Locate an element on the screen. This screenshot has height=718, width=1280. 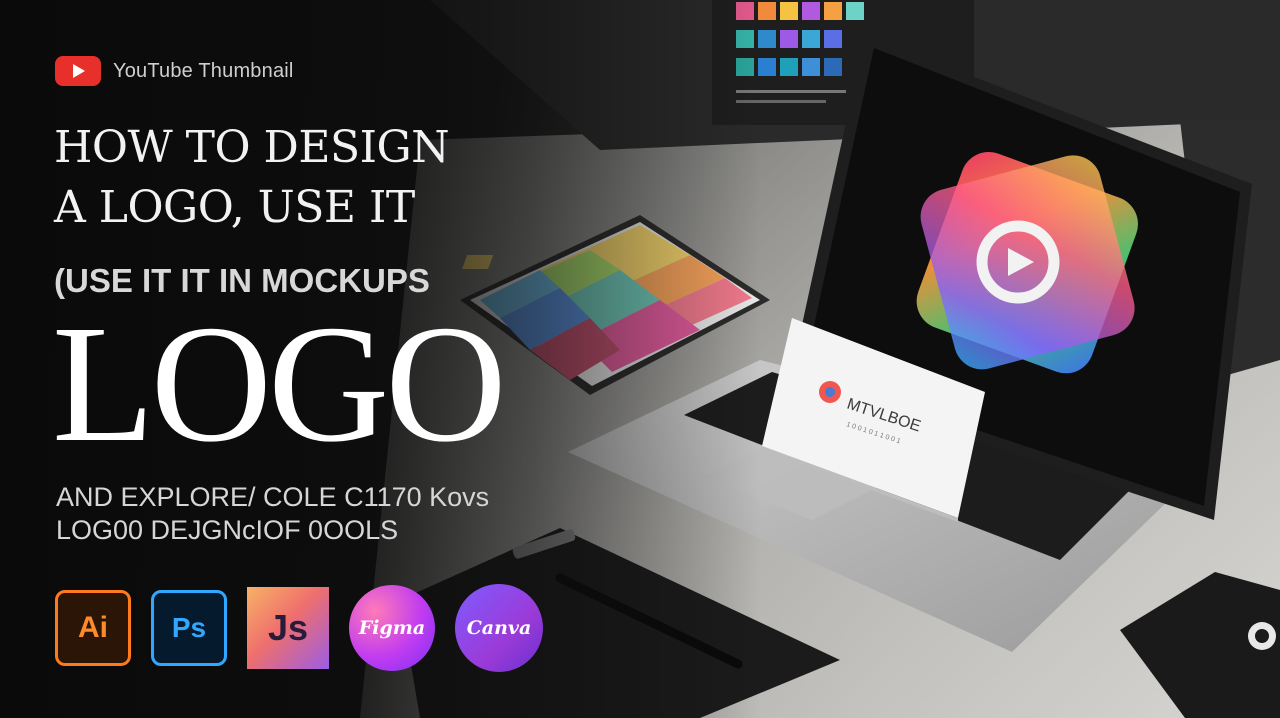
subline-2: LOG00 DEJGNᴄIOF 0OOLS is located at coordinates (227, 530).